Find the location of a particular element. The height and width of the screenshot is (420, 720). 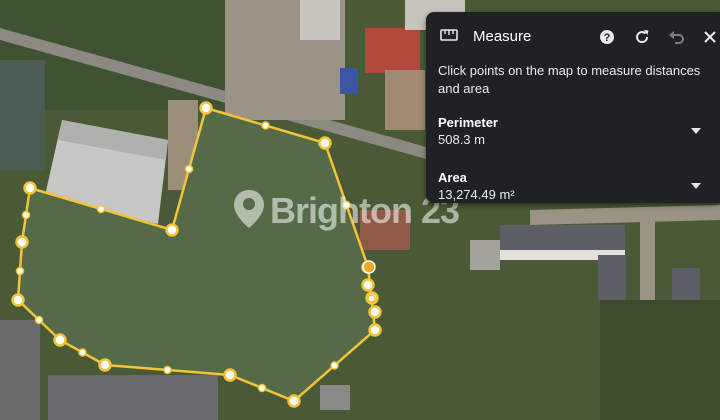

measure-point-active is located at coordinates (369, 267).